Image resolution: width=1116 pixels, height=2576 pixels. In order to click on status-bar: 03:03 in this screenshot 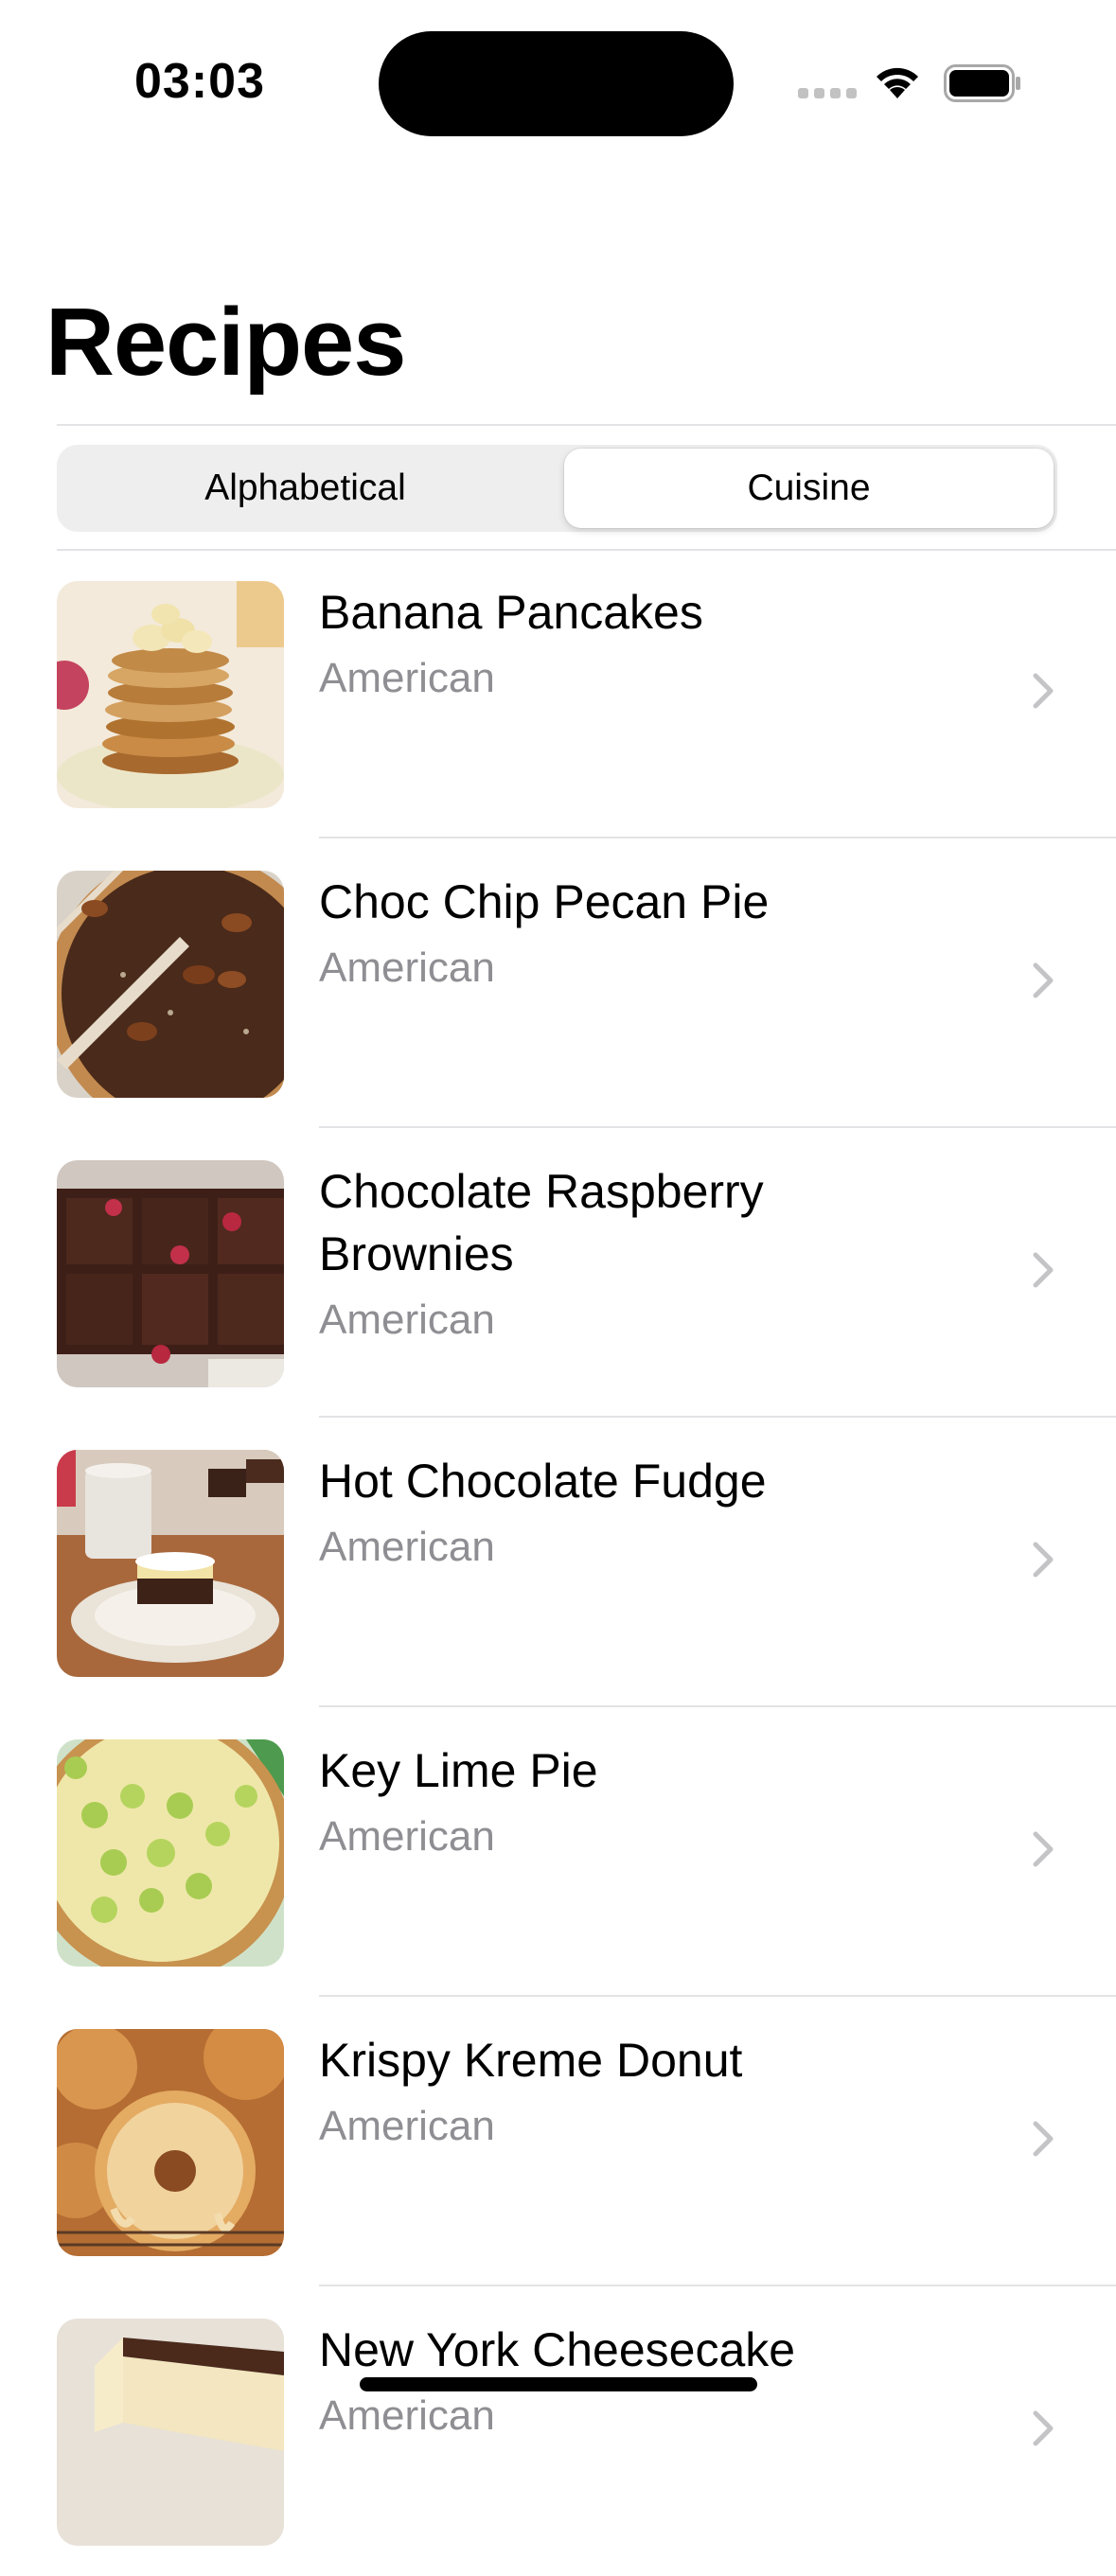, I will do `click(558, 85)`.